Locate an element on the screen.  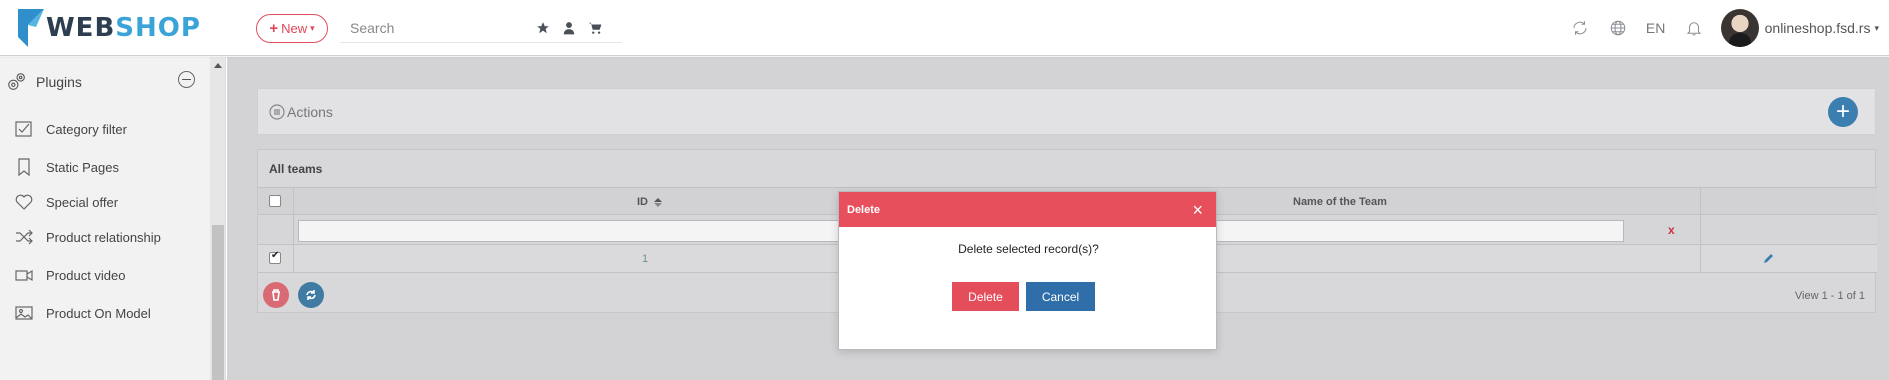
gears-icon is located at coordinates (17, 82).